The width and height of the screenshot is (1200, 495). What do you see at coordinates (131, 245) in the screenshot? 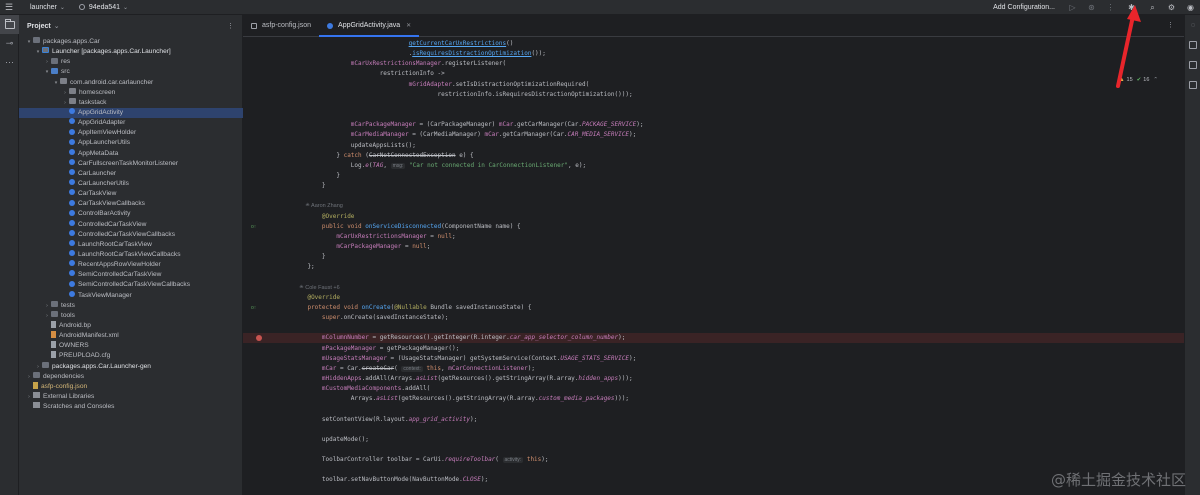
I see `tree-item: LaunchRootCarTaskView` at bounding box center [131, 245].